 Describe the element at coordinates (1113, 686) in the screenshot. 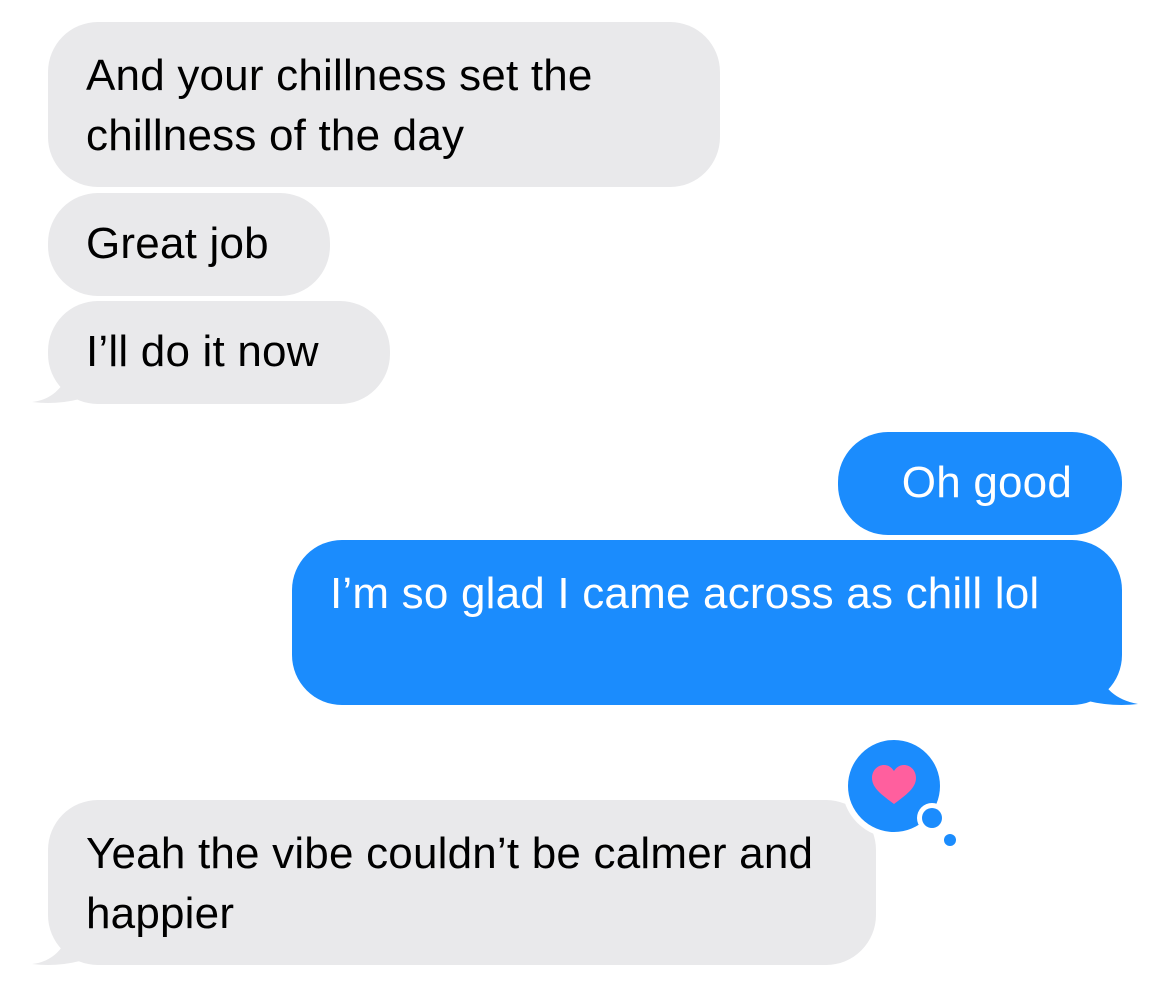

I see `outgoing-bubble-tail` at that location.